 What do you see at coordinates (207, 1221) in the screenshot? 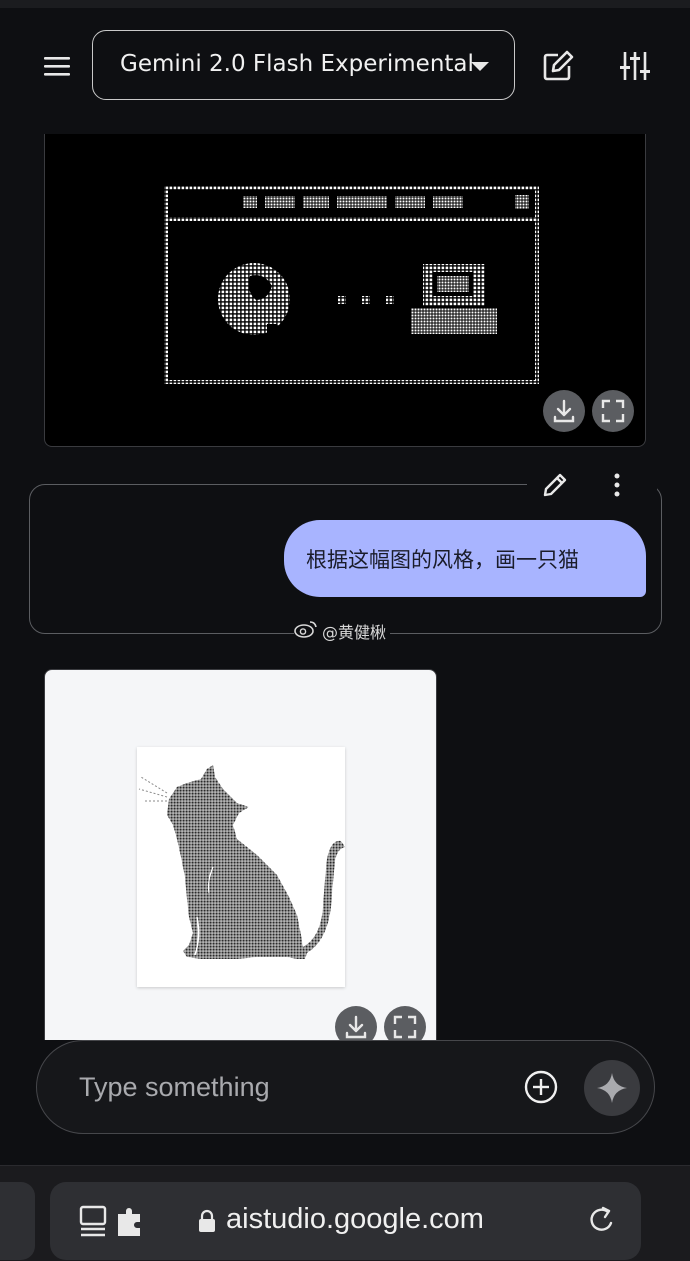
I see `lock-icon` at bounding box center [207, 1221].